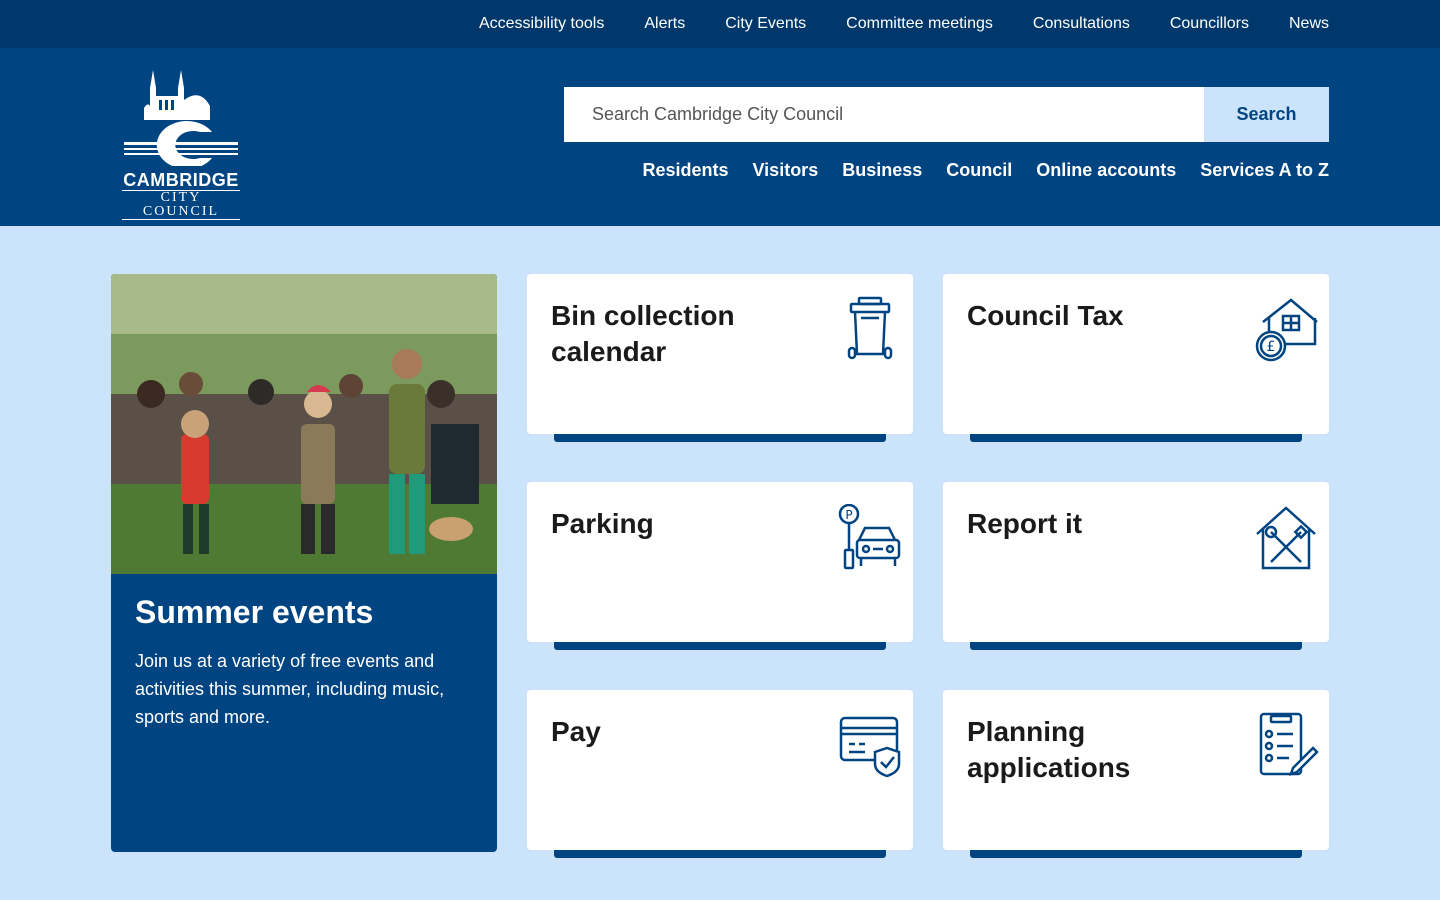  I want to click on card-title: Bin collection calendar, so click(643, 333).